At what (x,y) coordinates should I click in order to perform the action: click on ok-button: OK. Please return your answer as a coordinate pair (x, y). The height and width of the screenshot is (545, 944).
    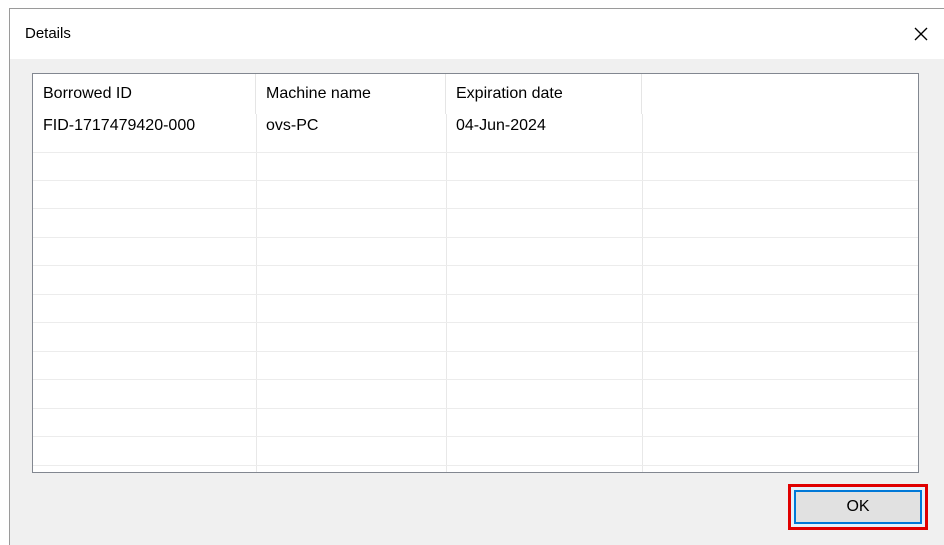
    Looking at the image, I should click on (858, 507).